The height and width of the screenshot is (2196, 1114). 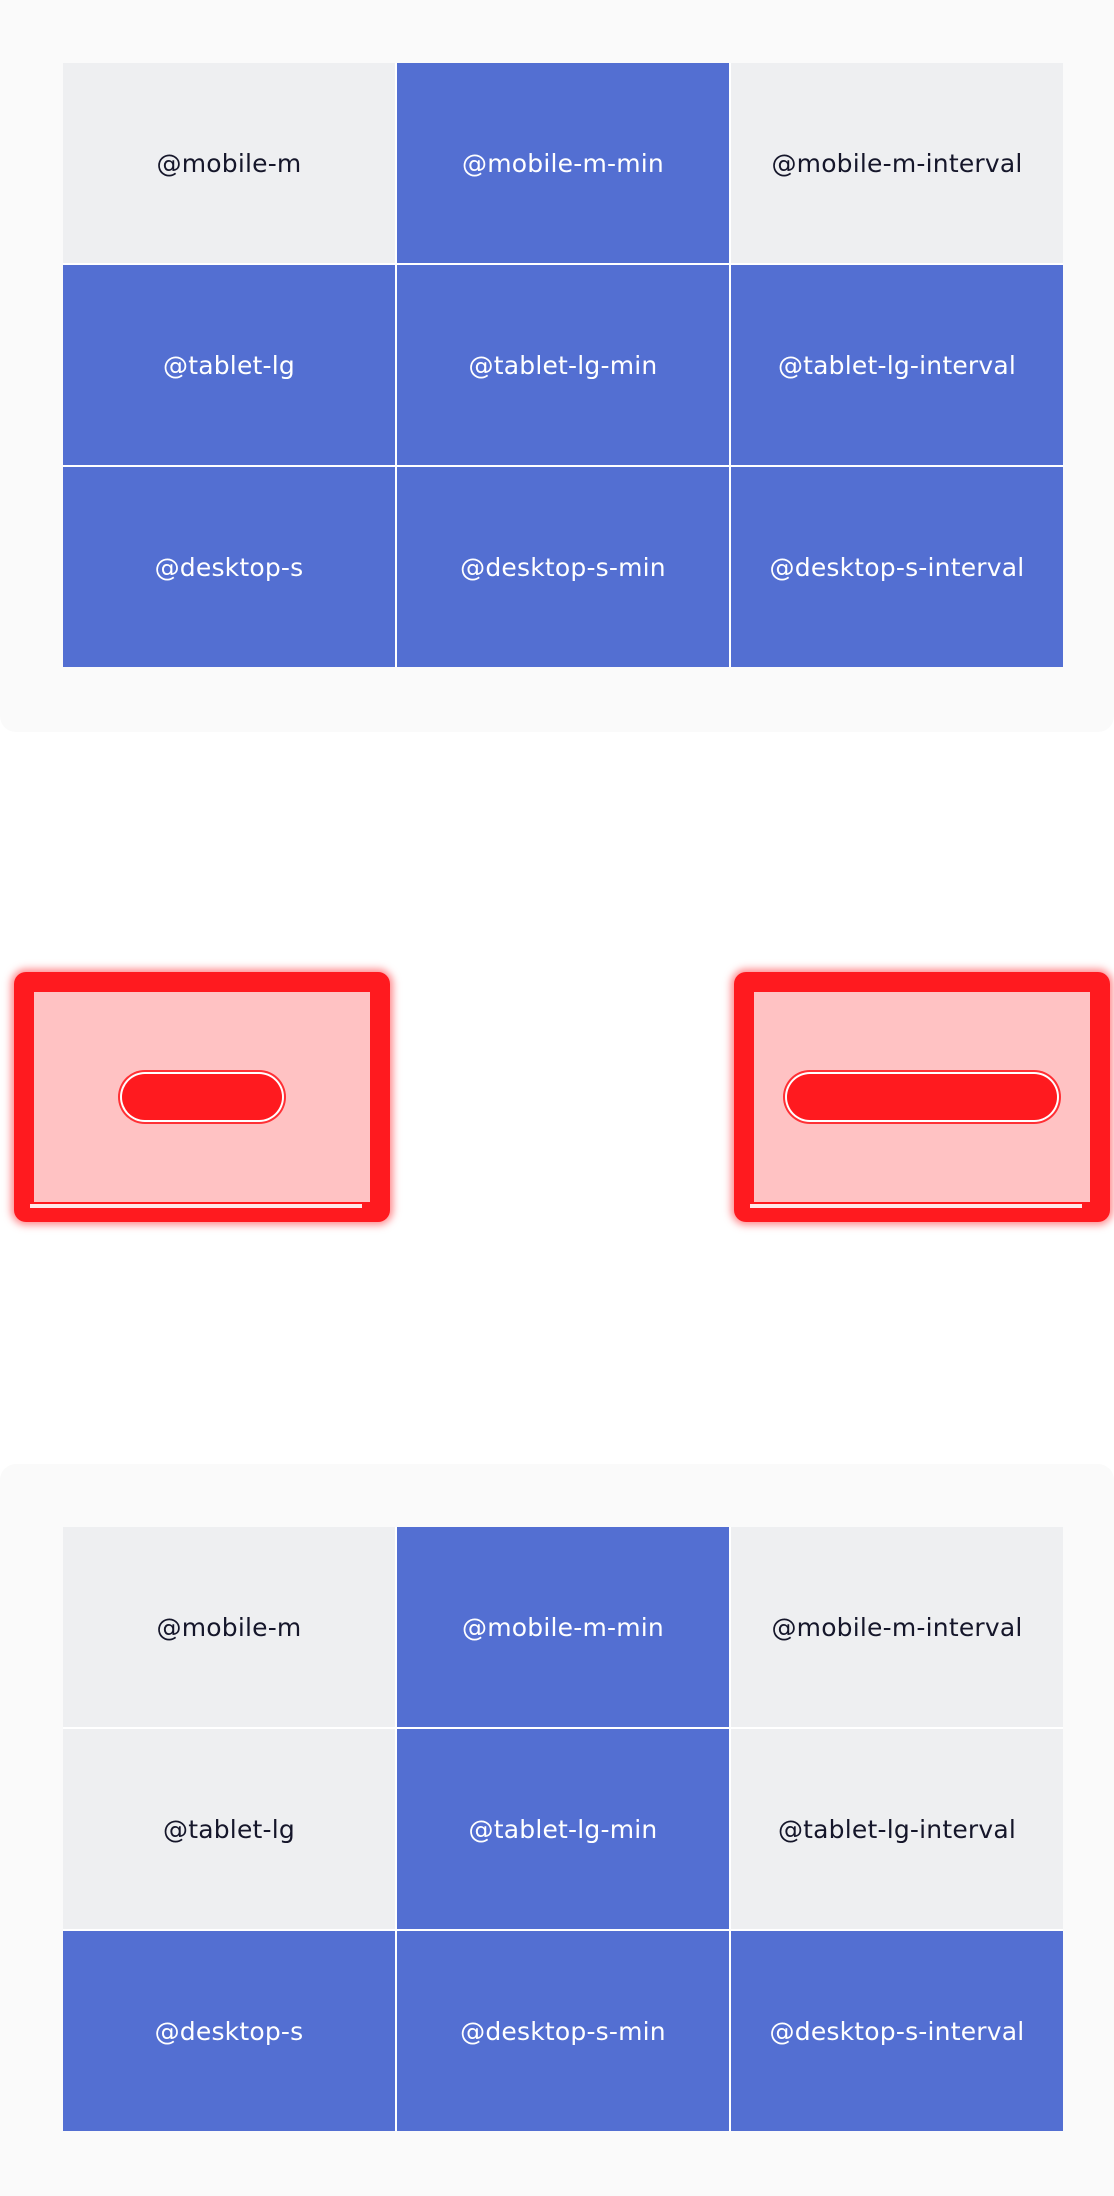 I want to click on glitched-button-right, so click(x=922, y=1097).